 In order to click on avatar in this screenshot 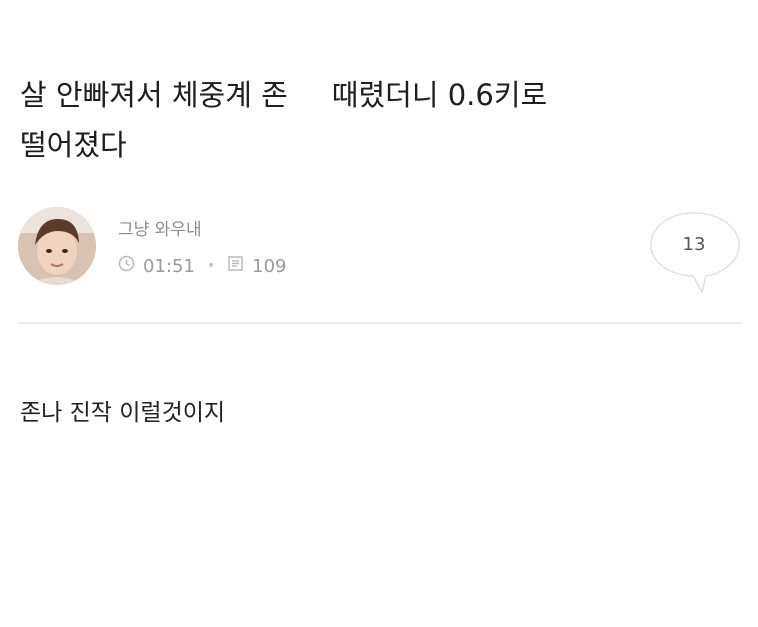, I will do `click(57, 246)`.